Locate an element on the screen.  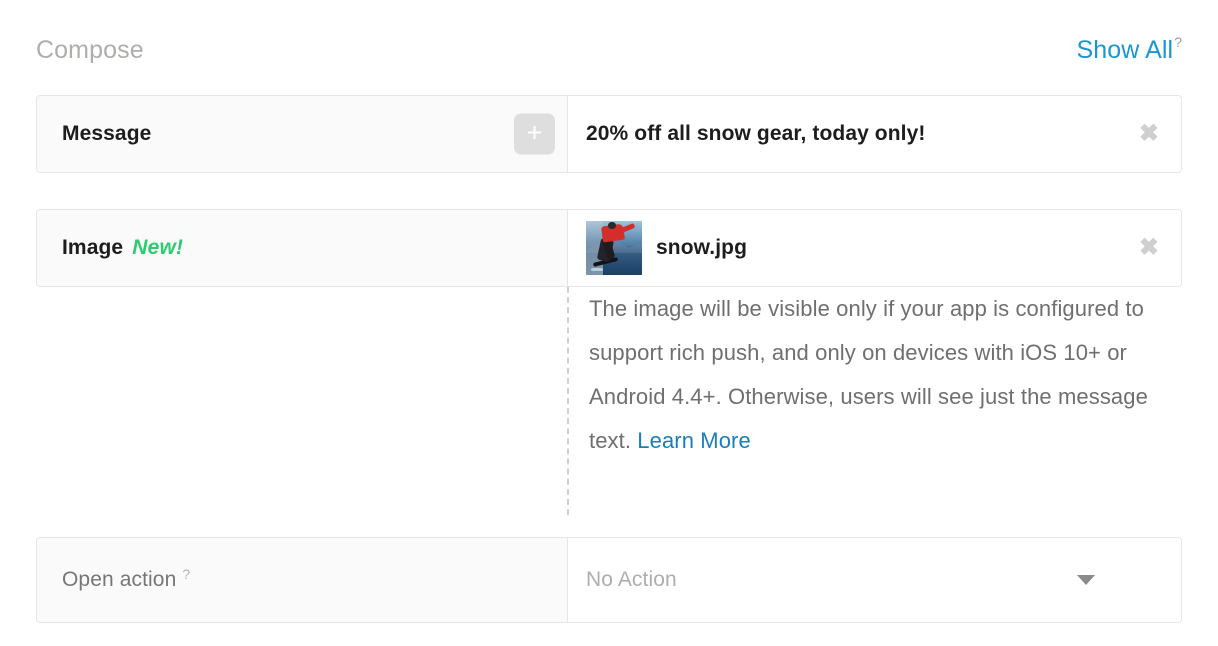
image-row: Image New! snow.jpg ✖ is located at coordinates (609, 248).